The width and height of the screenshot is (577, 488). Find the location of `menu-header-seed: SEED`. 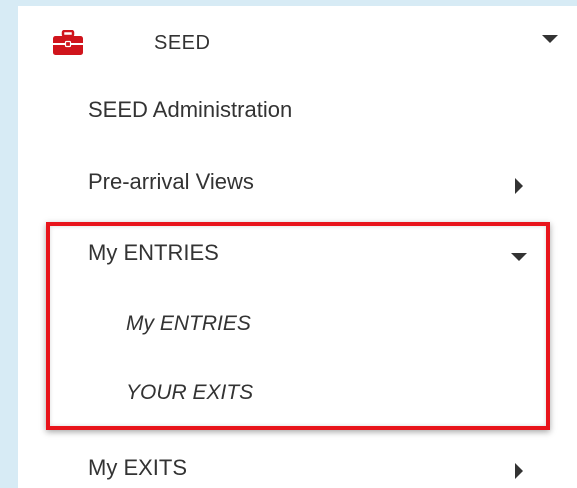

menu-header-seed: SEED is located at coordinates (297, 42).